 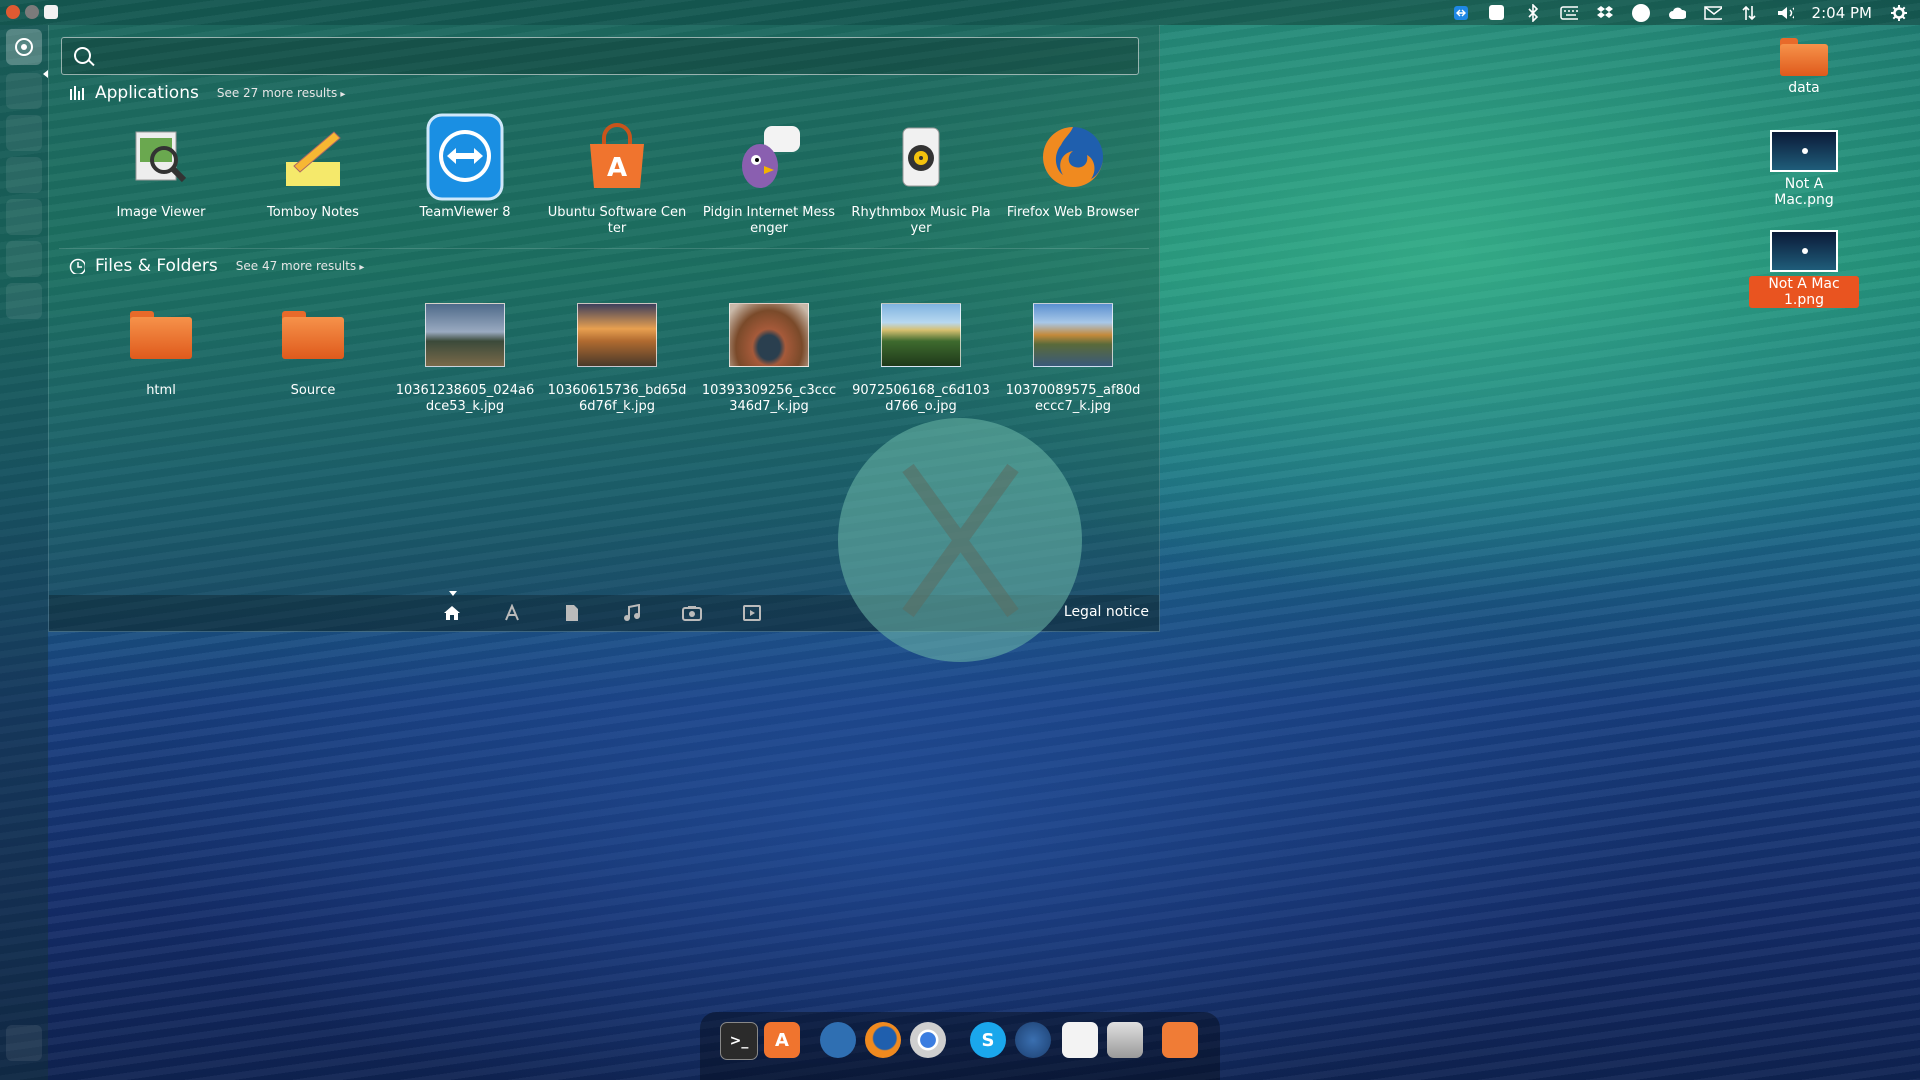 I want to click on active-lens-indicator, so click(x=453, y=593).